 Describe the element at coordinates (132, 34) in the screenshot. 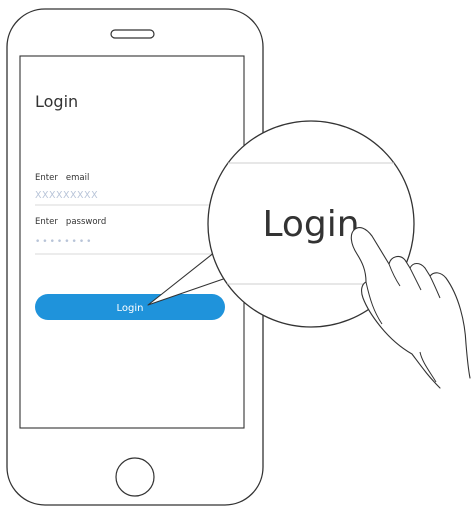

I see `speaker-slot` at that location.